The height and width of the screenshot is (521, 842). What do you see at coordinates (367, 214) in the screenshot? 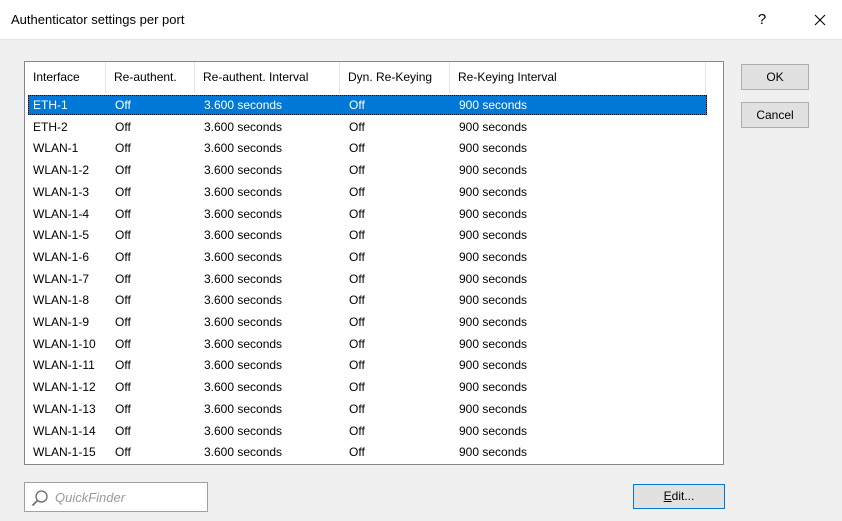
I see `table-row: WLAN-1-4 Off 3.600 seconds Off 900 seconds` at bounding box center [367, 214].